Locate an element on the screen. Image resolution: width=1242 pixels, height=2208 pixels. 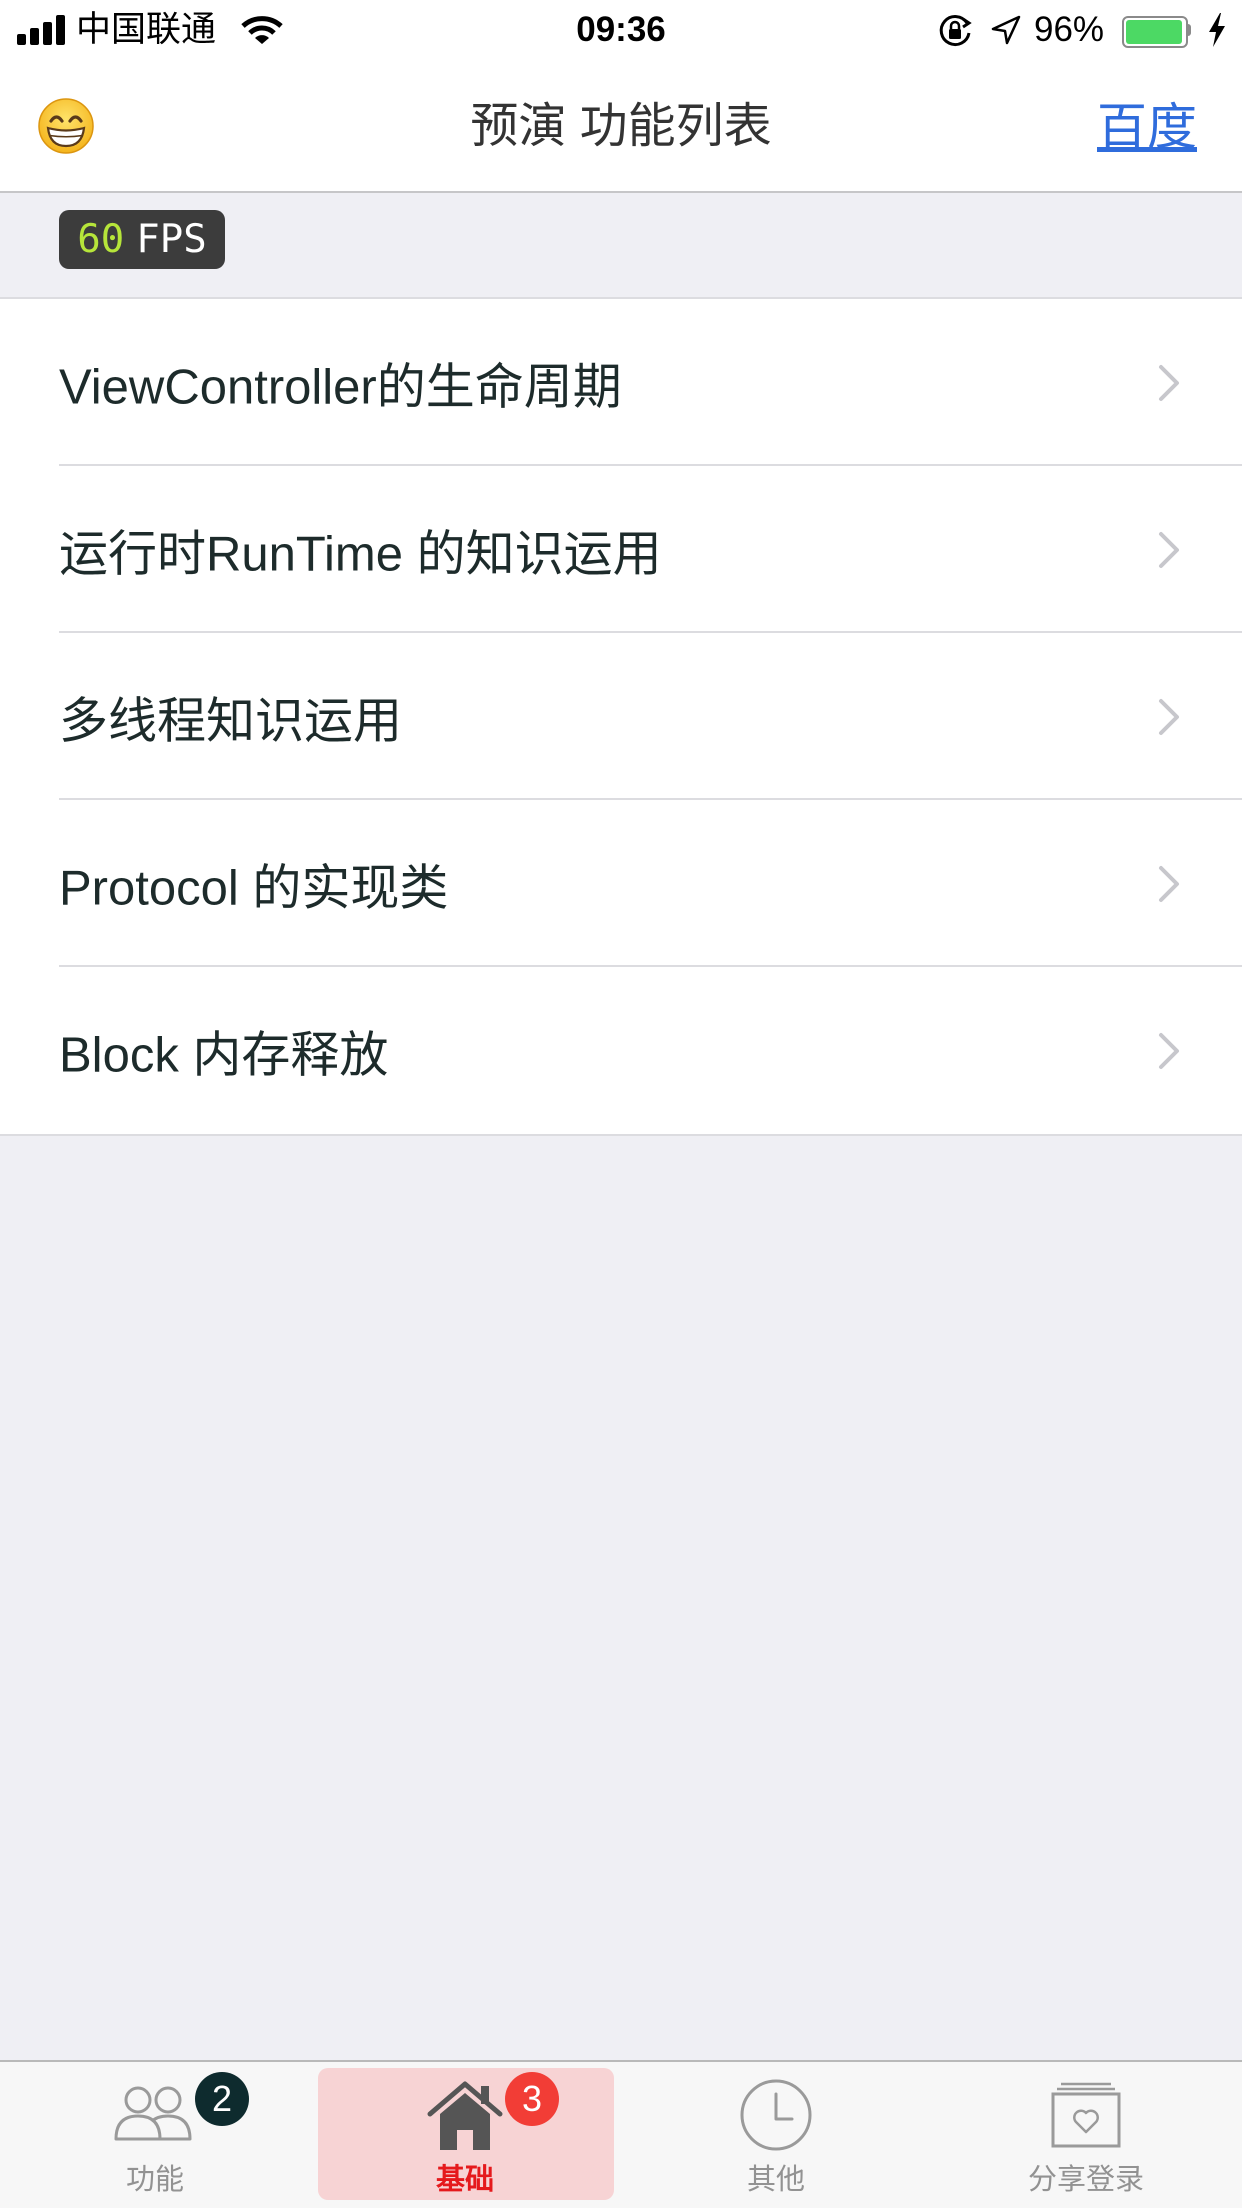
house-icon is located at coordinates (465, 2115).